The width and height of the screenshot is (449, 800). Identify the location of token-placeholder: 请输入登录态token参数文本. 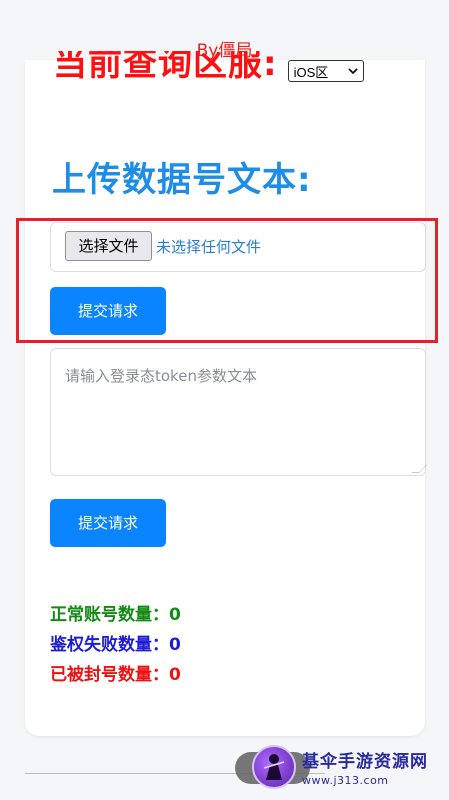
(161, 376).